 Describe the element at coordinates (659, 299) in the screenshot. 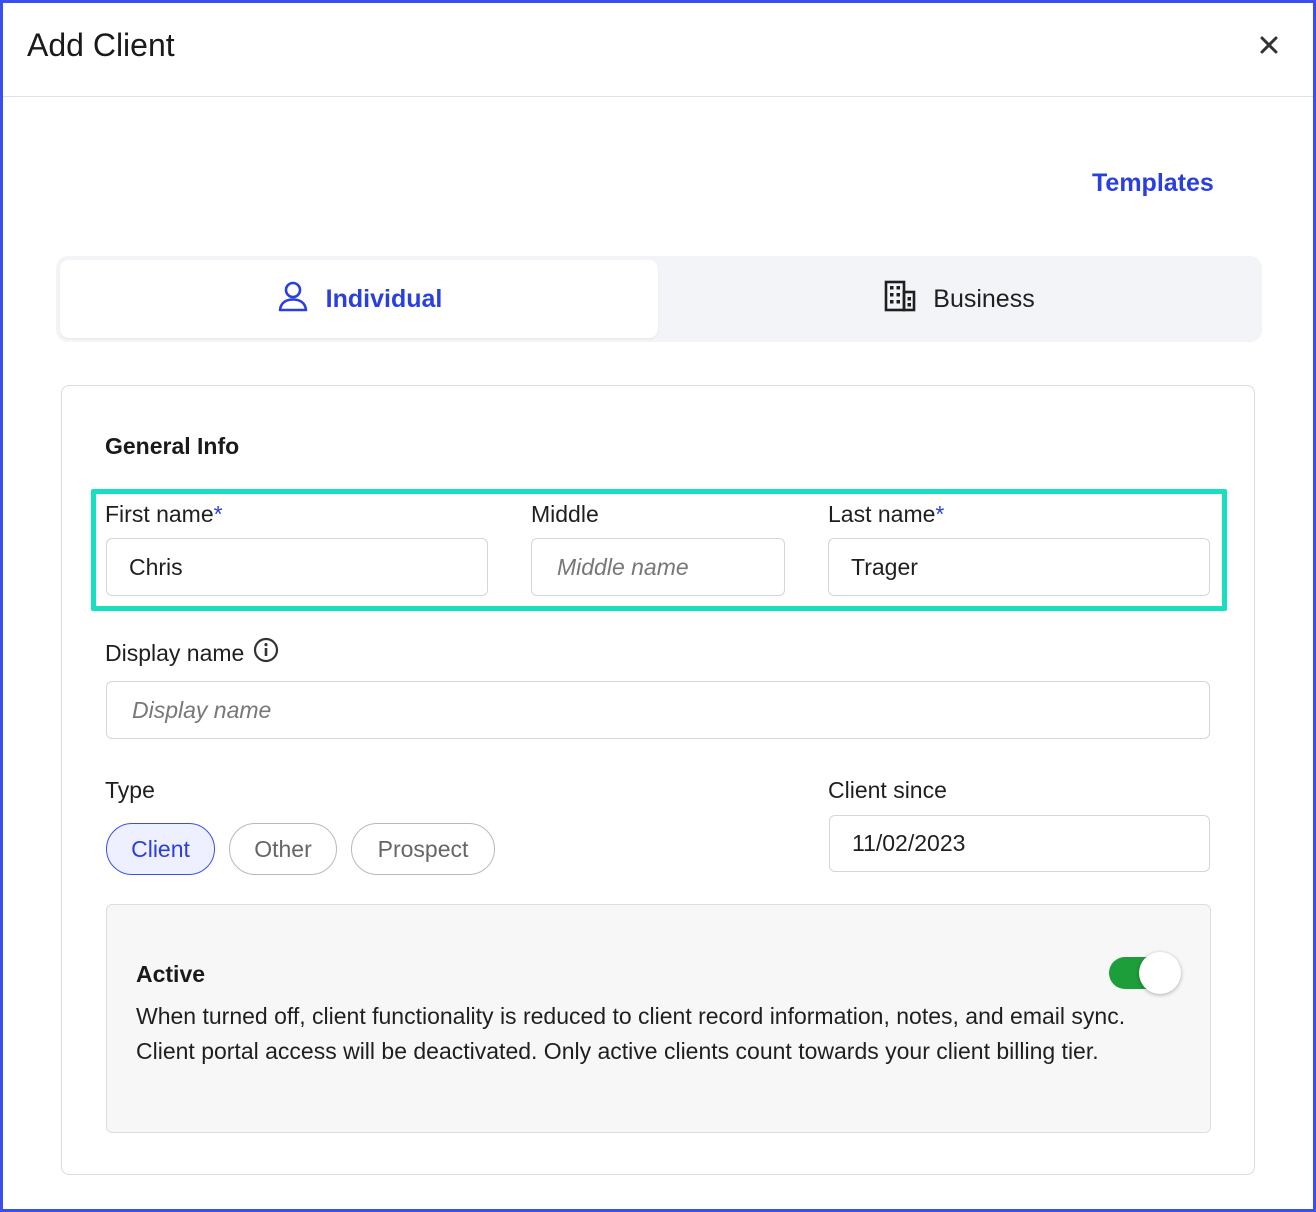

I see `client-kind-tabs: Individual Business` at that location.